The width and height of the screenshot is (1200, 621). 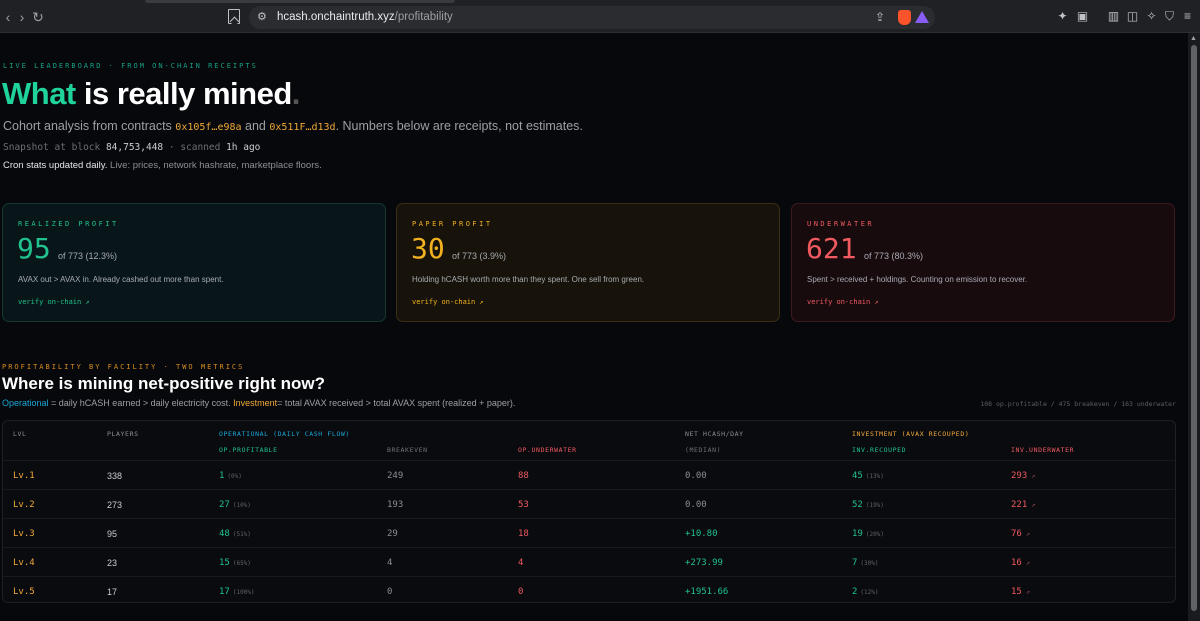 What do you see at coordinates (24, 505) in the screenshot?
I see `cell-level: Lv.2` at bounding box center [24, 505].